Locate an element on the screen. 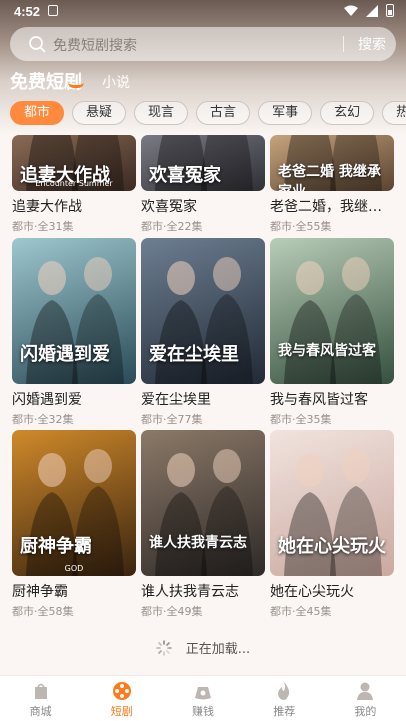  shop-bag-icon is located at coordinates (40, 691).